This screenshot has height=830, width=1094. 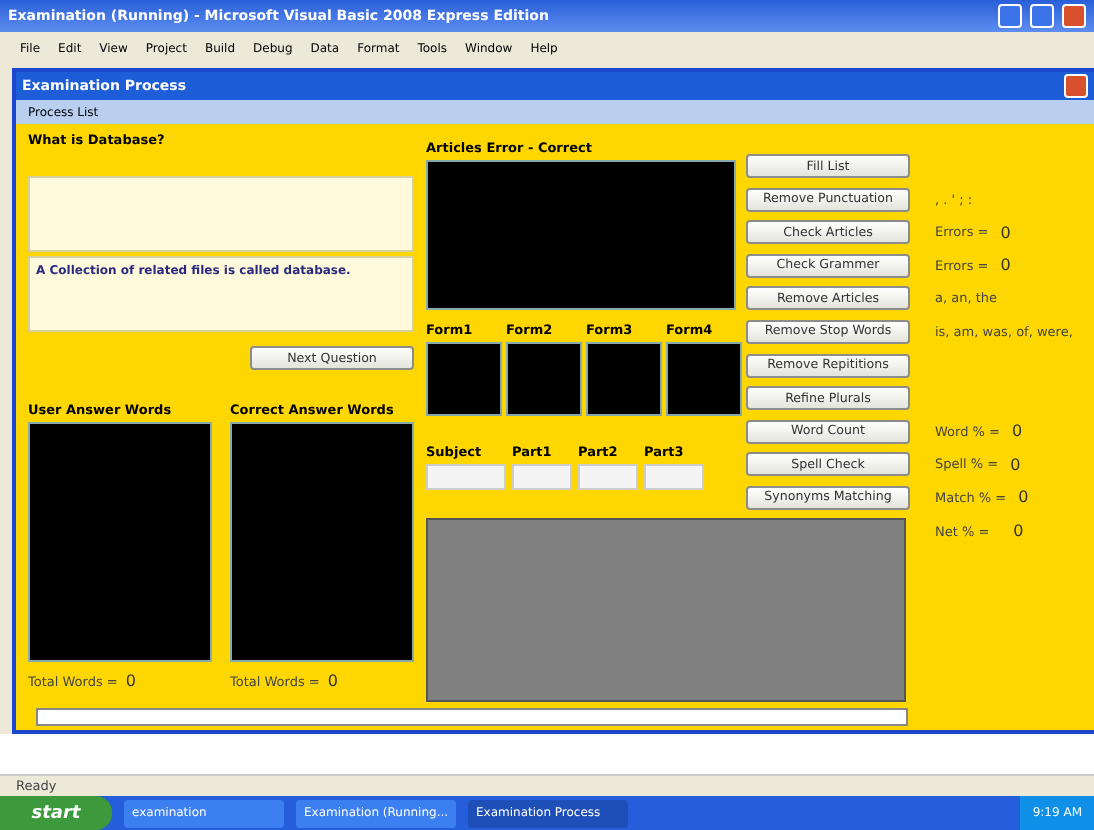 What do you see at coordinates (1042, 16) in the screenshot?
I see `maximize-button` at bounding box center [1042, 16].